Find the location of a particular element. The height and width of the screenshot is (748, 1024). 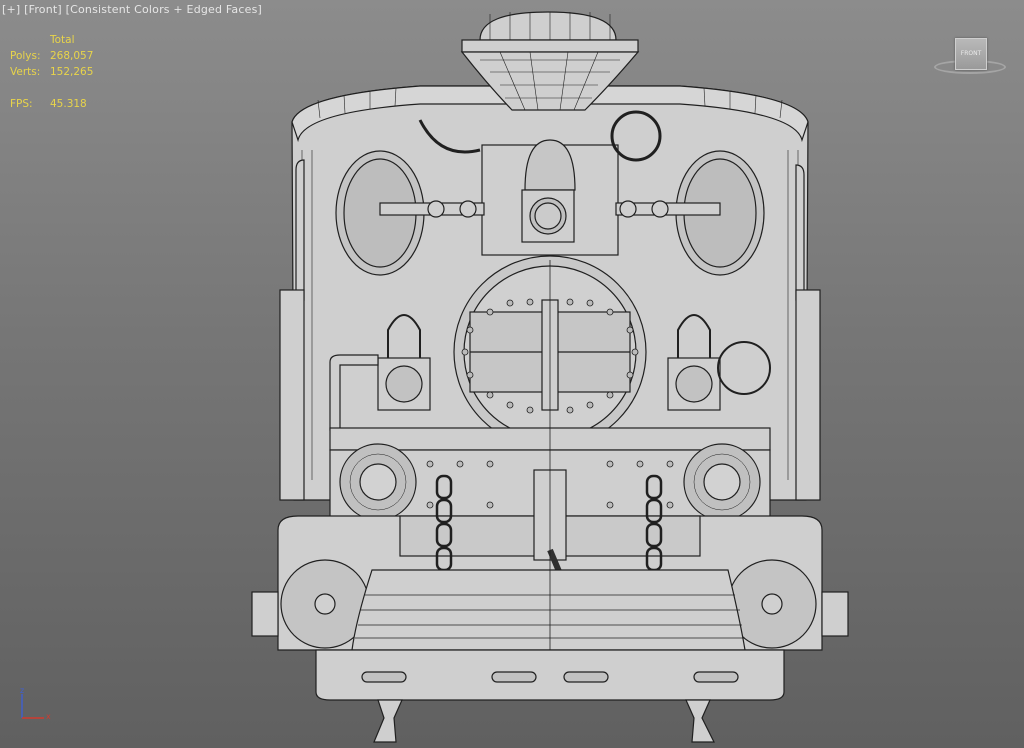

right-side-pipe is located at coordinates (800, 232).